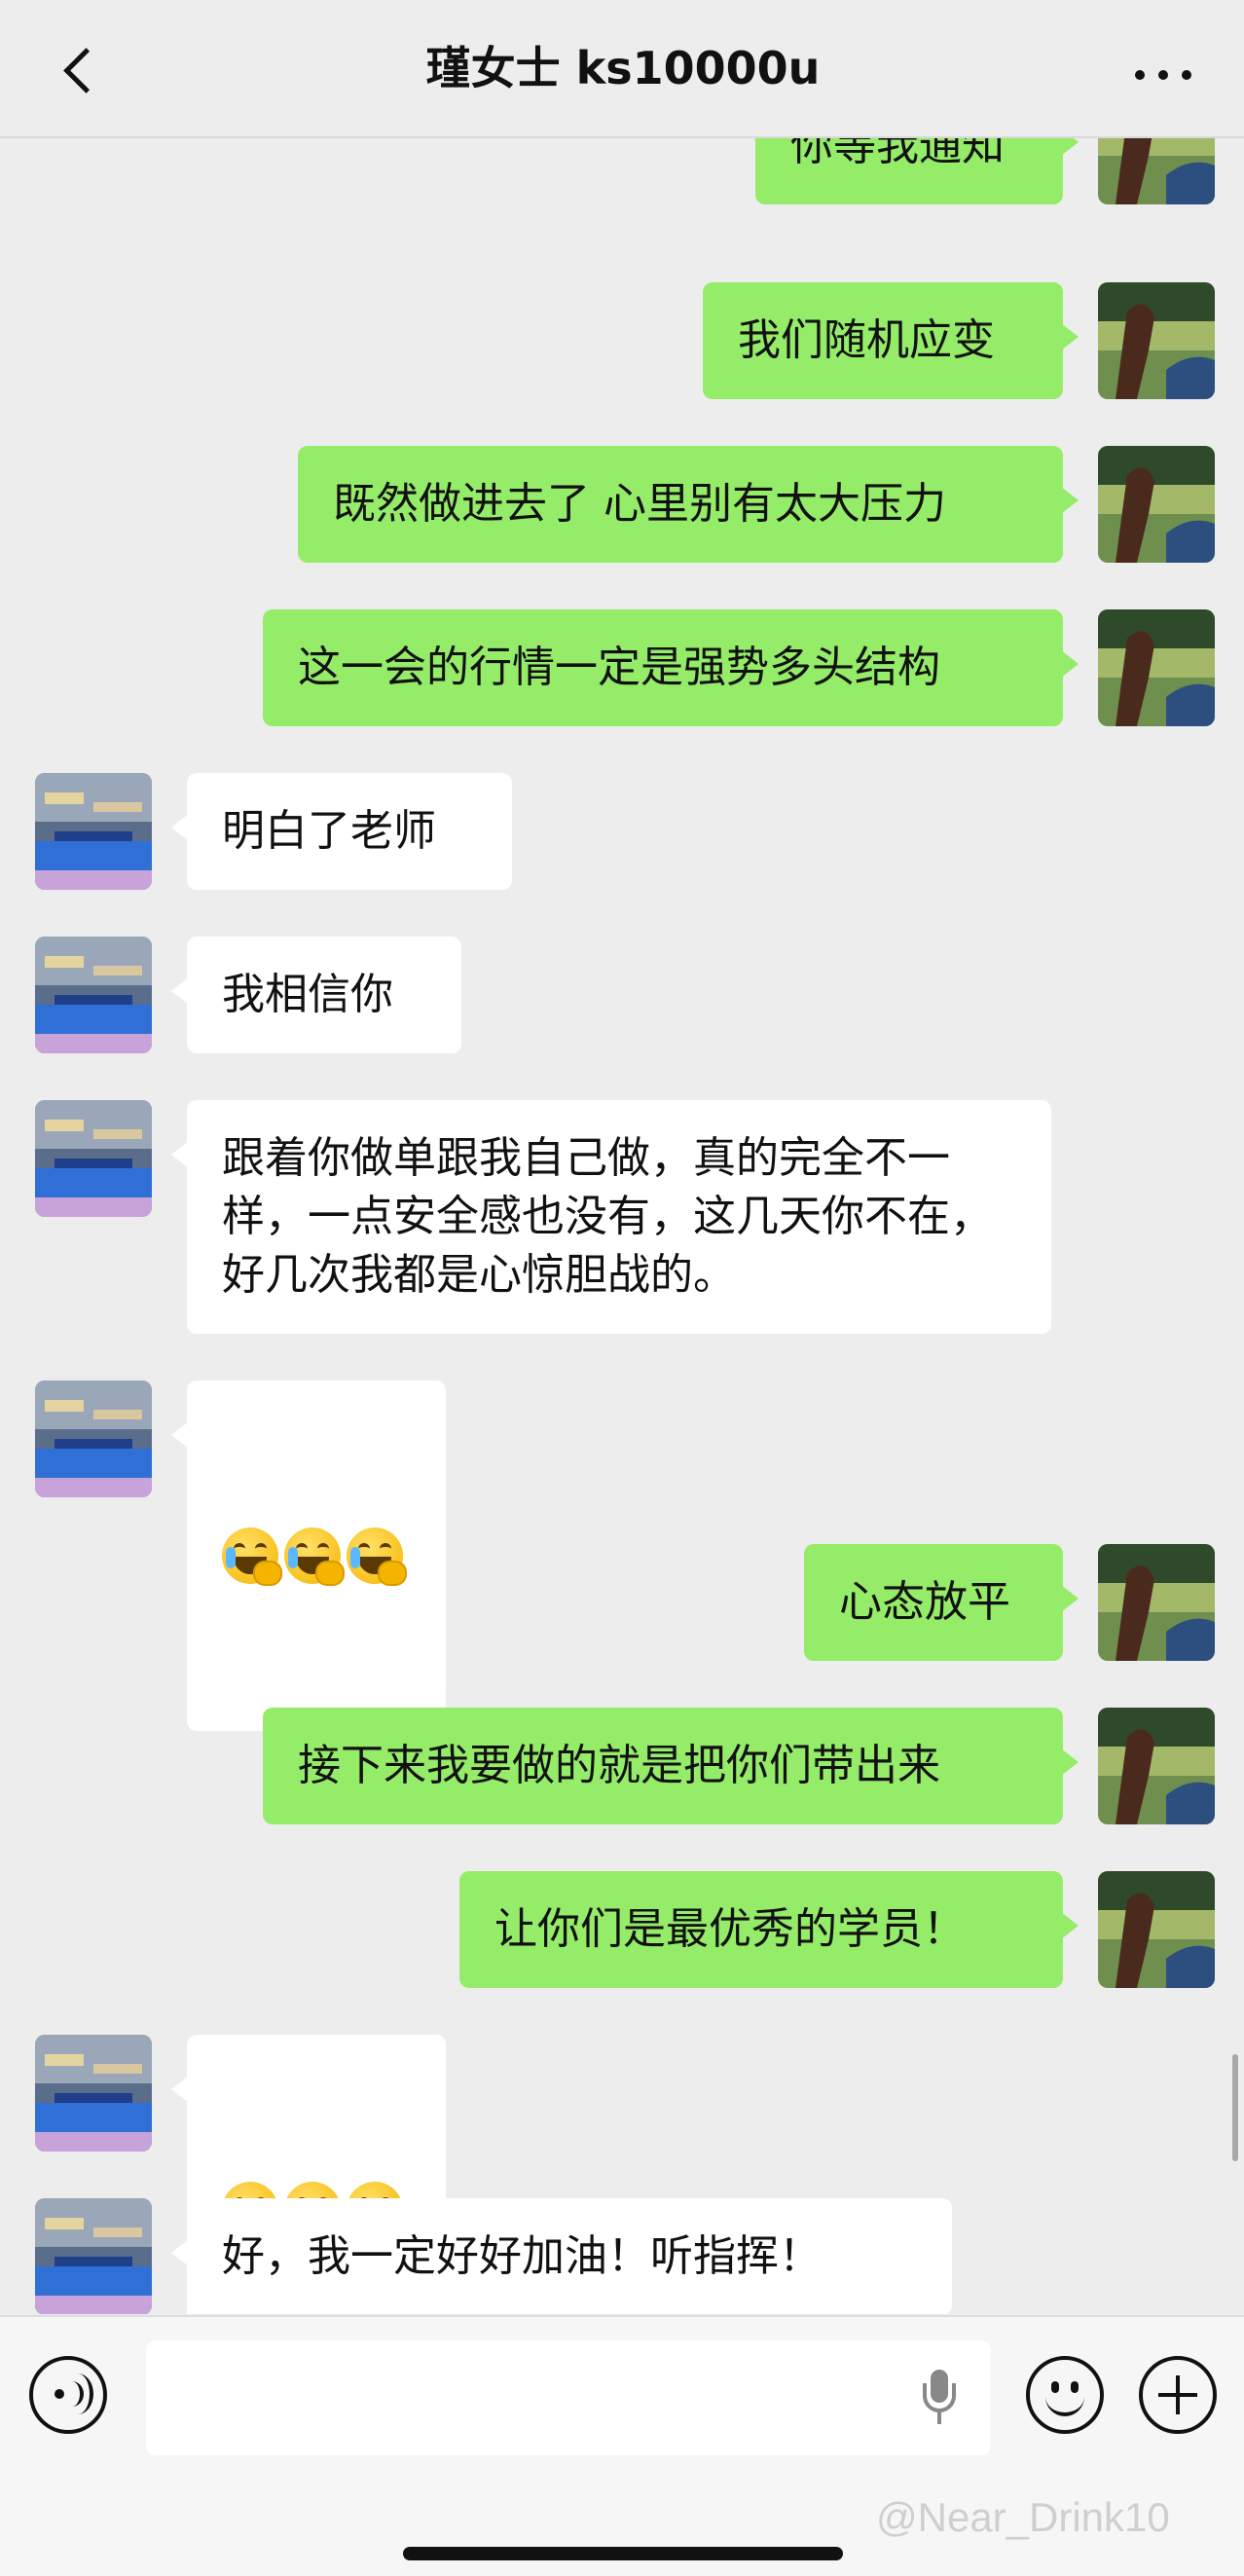  I want to click on message-bubble-sent: 既然做进去了 心里别有太大压力, so click(688, 504).